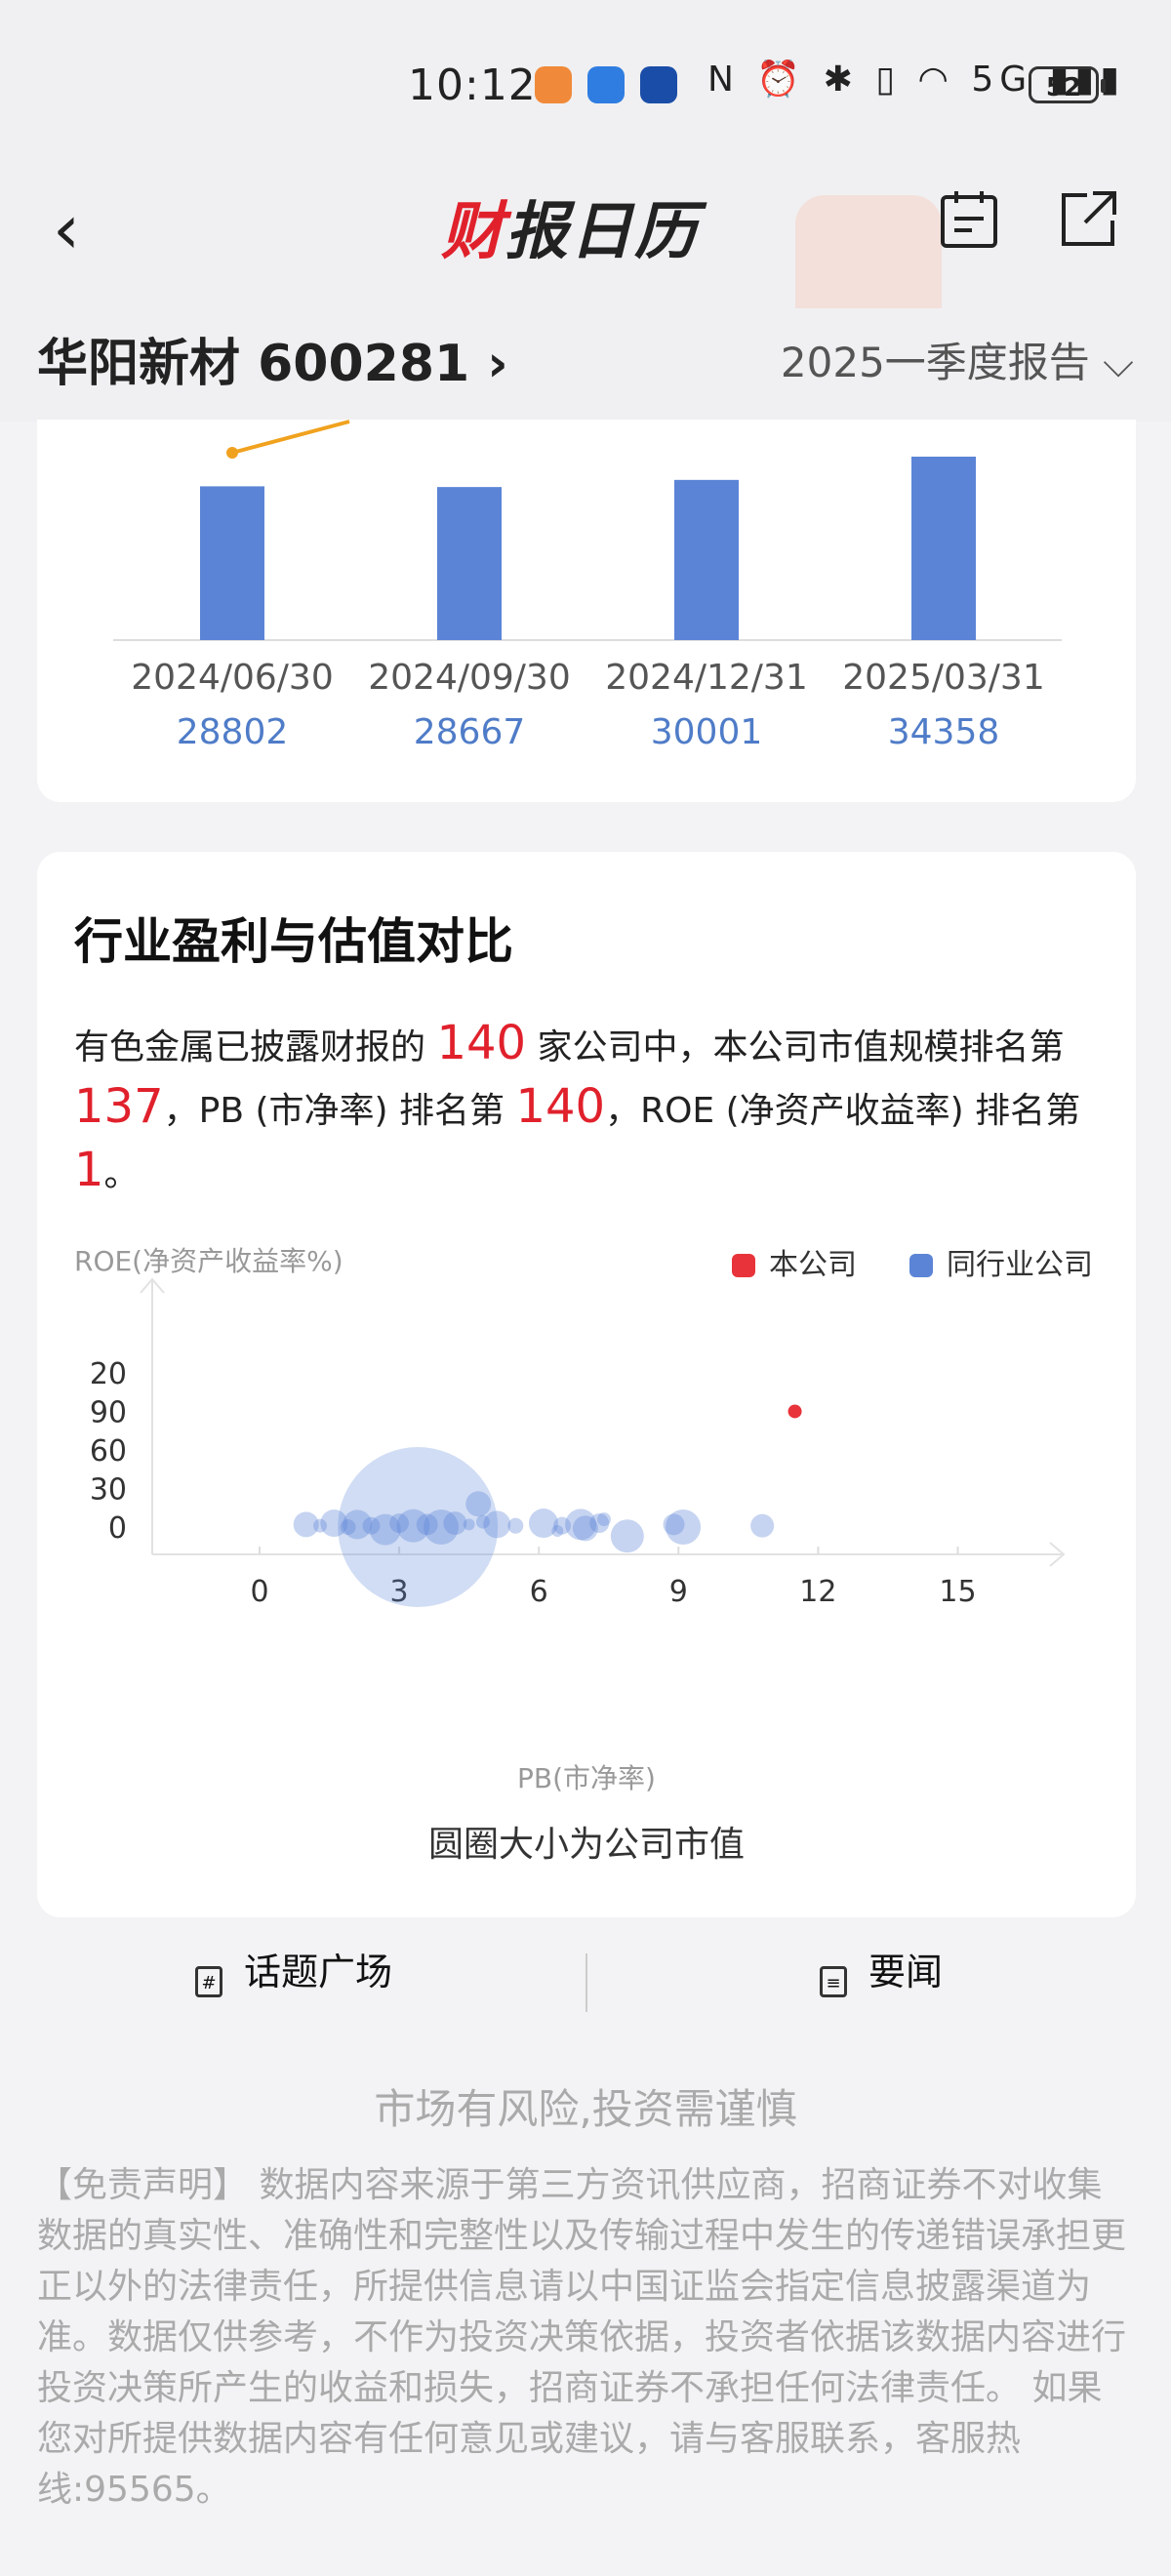  Describe the element at coordinates (119, 1106) in the screenshot. I see `market-value-rank: 137` at that location.